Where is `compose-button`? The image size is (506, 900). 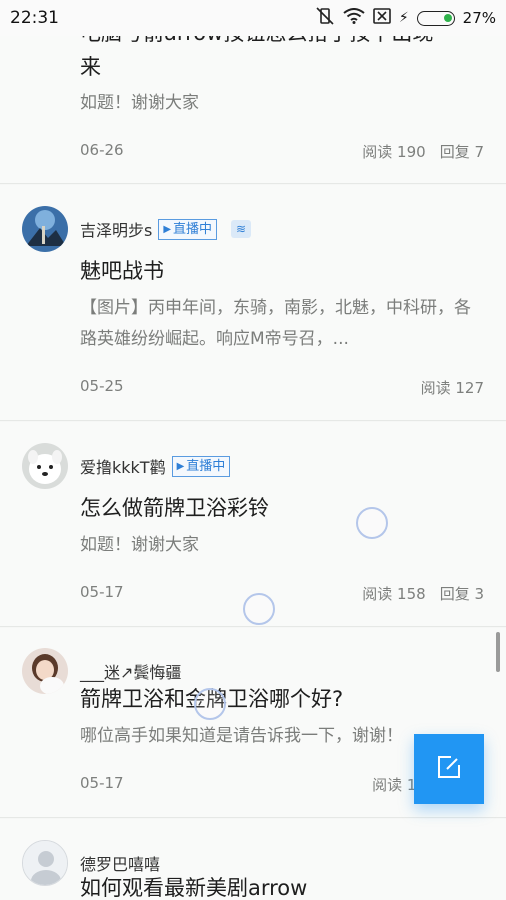 compose-button is located at coordinates (449, 769).